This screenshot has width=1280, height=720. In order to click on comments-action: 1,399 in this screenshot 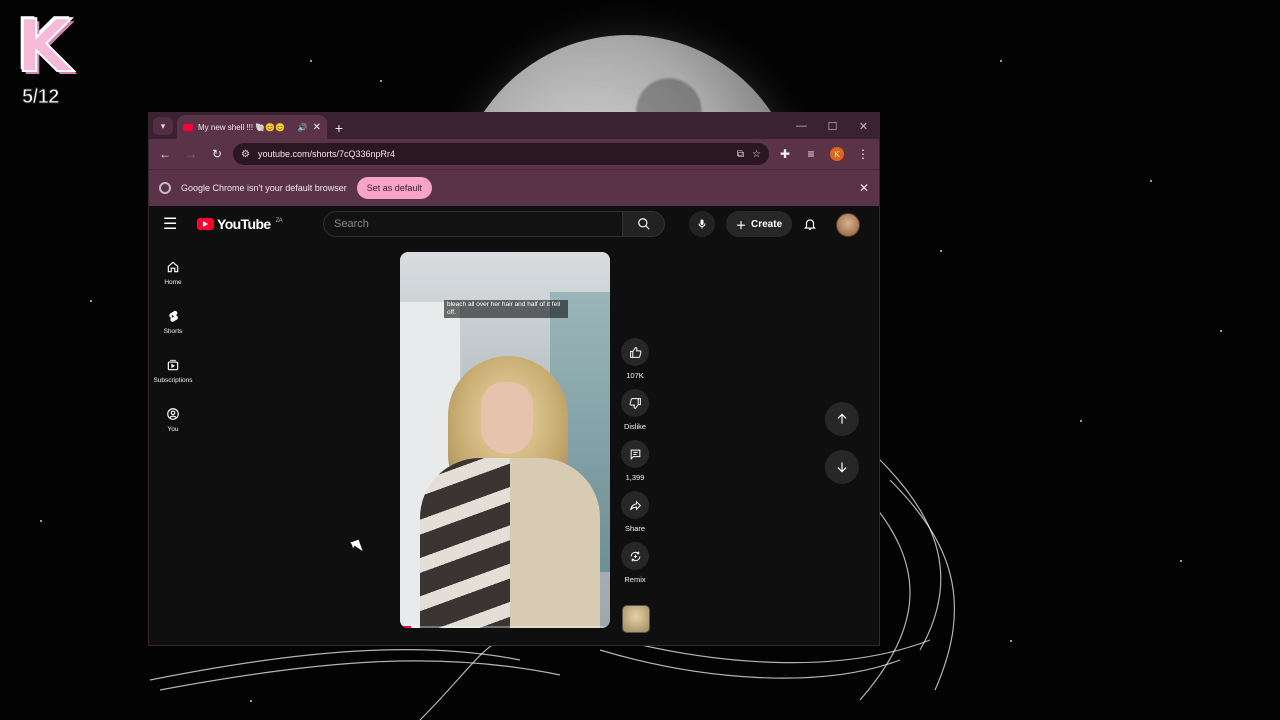, I will do `click(635, 461)`.